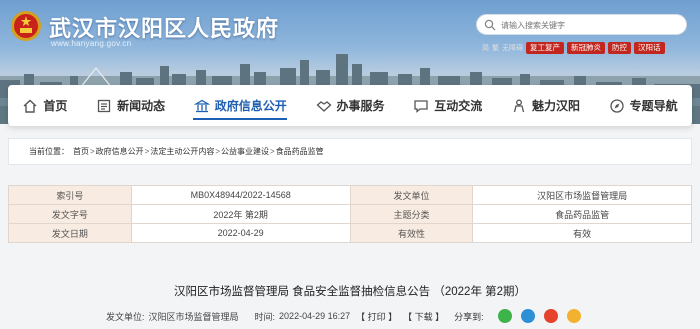 The height and width of the screenshot is (329, 700). What do you see at coordinates (81, 151) in the screenshot?
I see `breadcrumb-item: 首页` at bounding box center [81, 151].